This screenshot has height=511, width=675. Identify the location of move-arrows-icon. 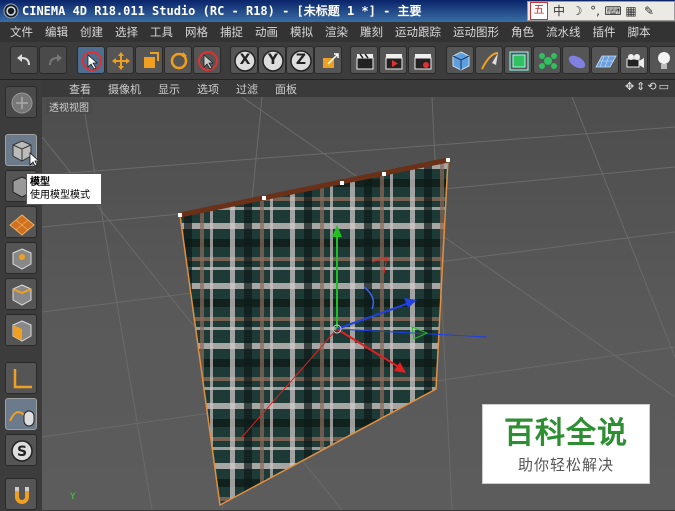
(121, 61).